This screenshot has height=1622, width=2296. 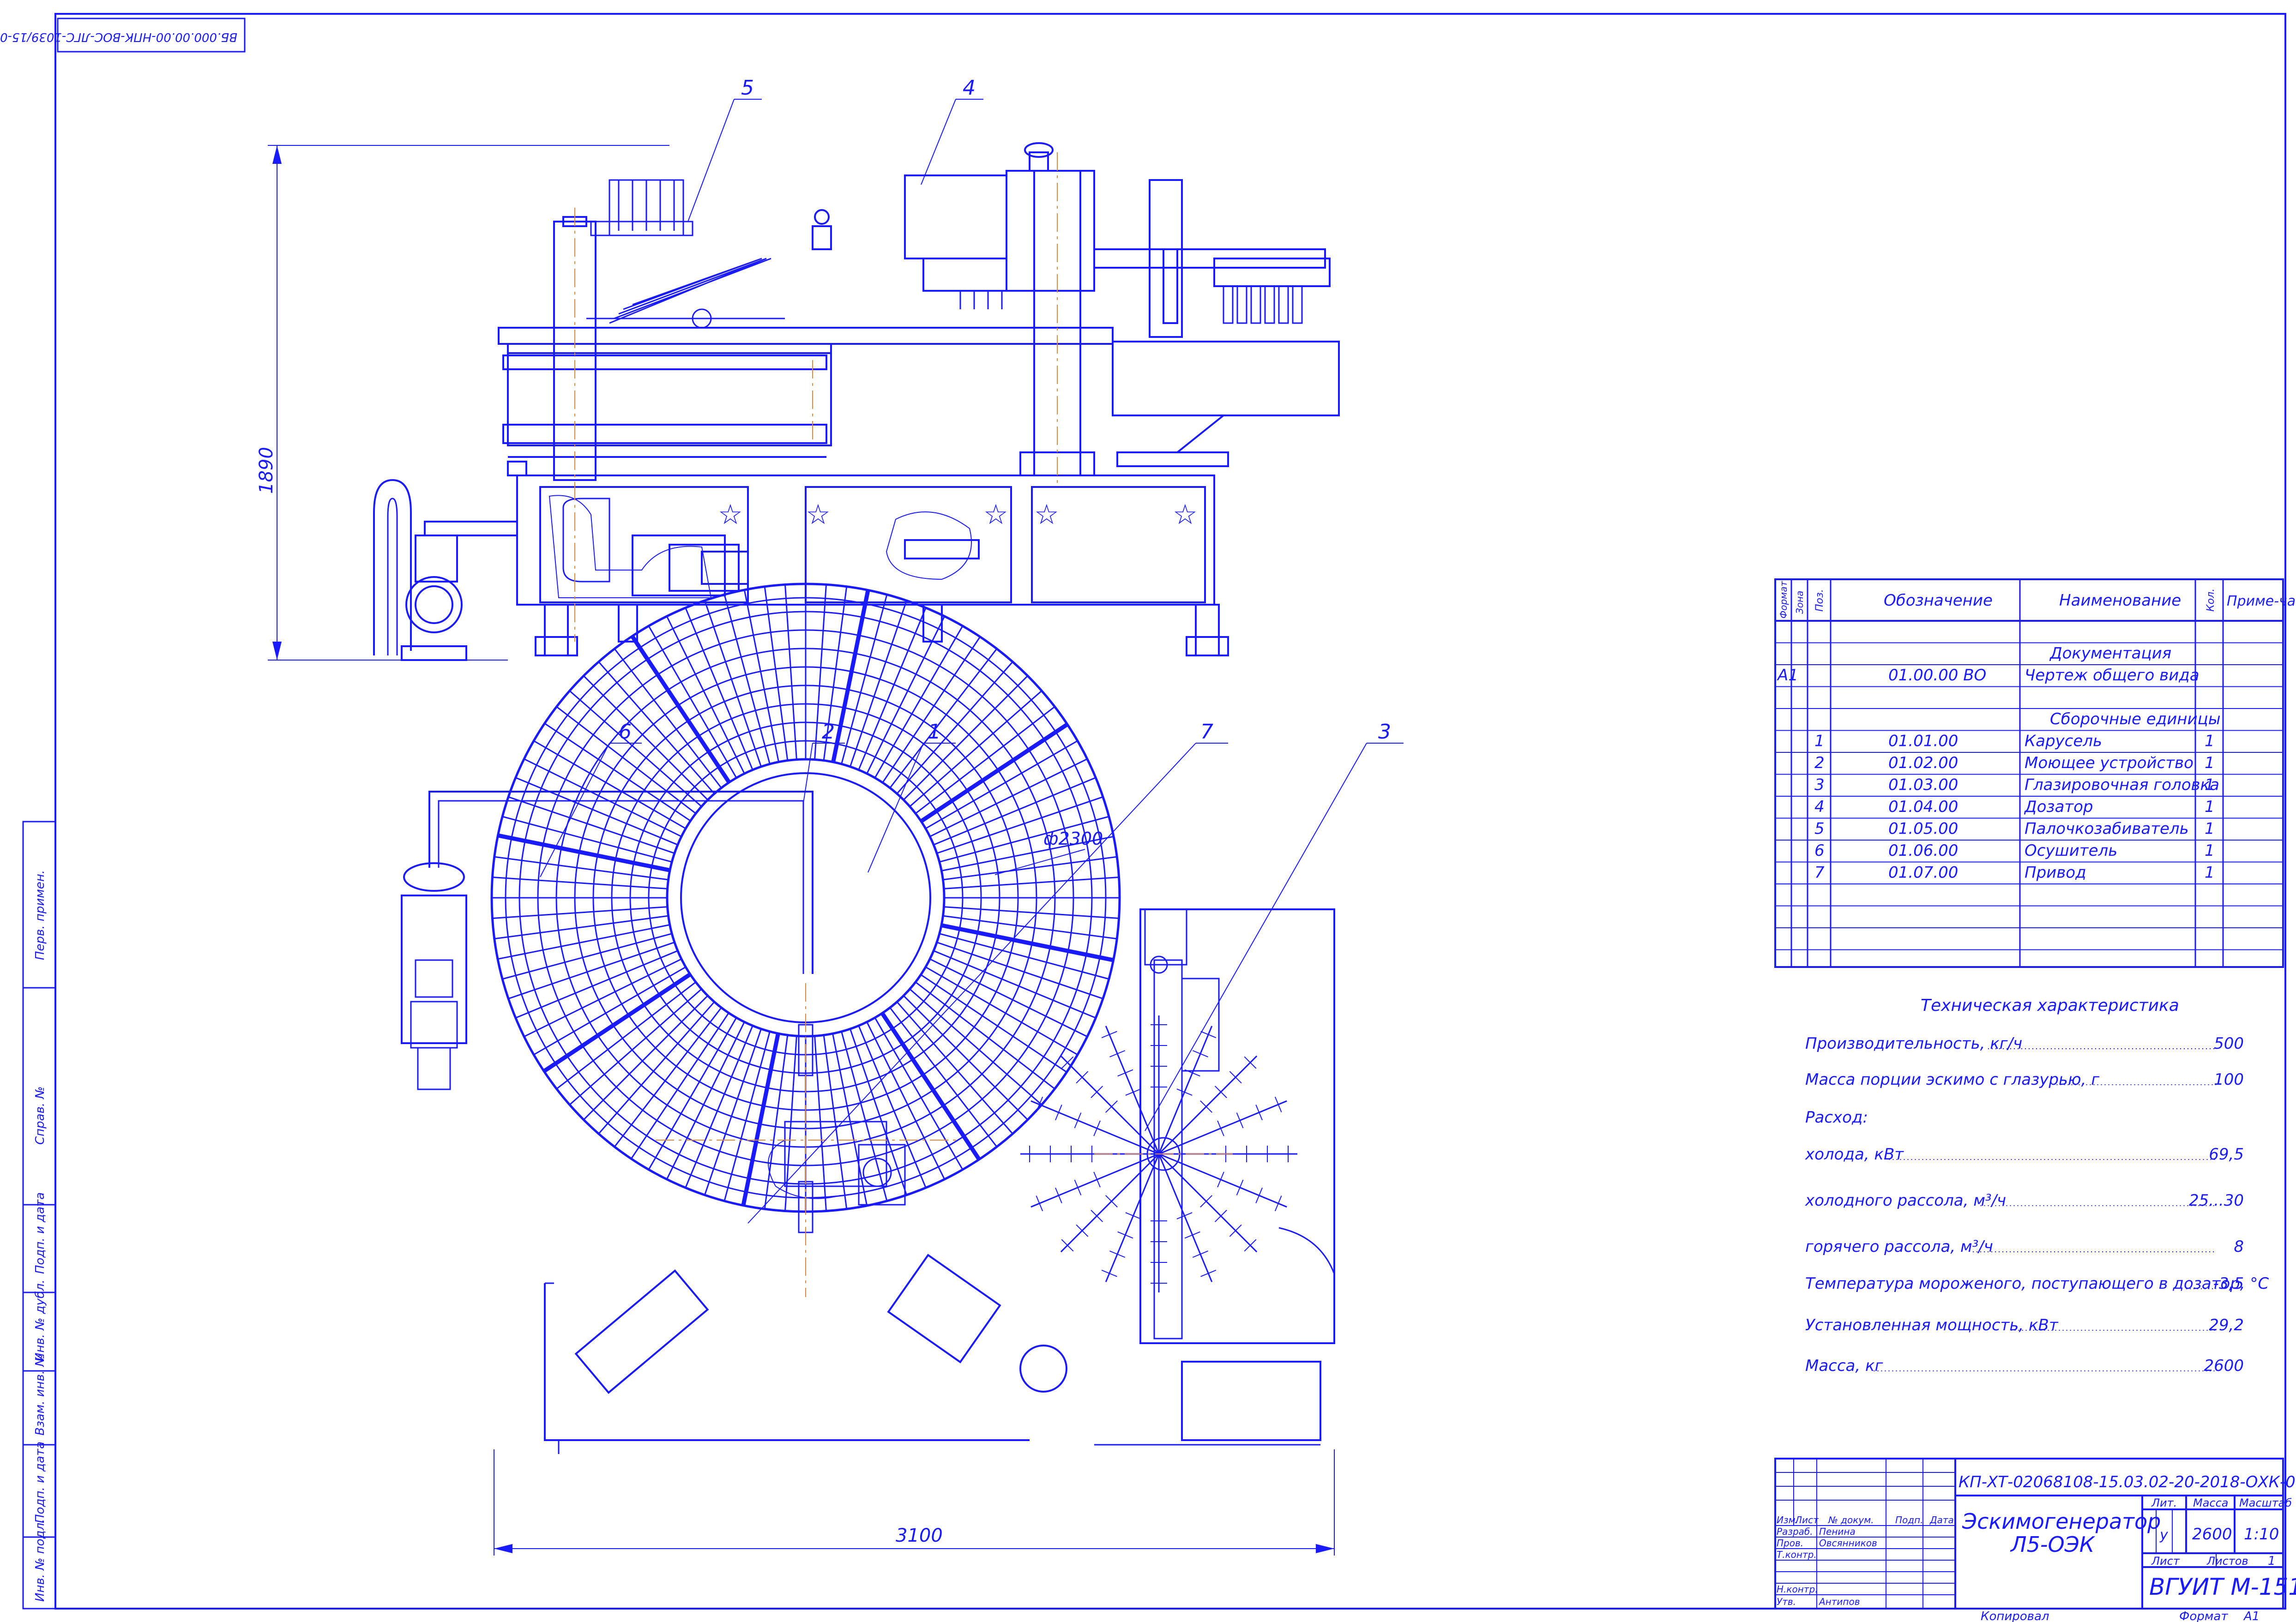 I want to click on callout-2: 2, so click(x=828, y=732).